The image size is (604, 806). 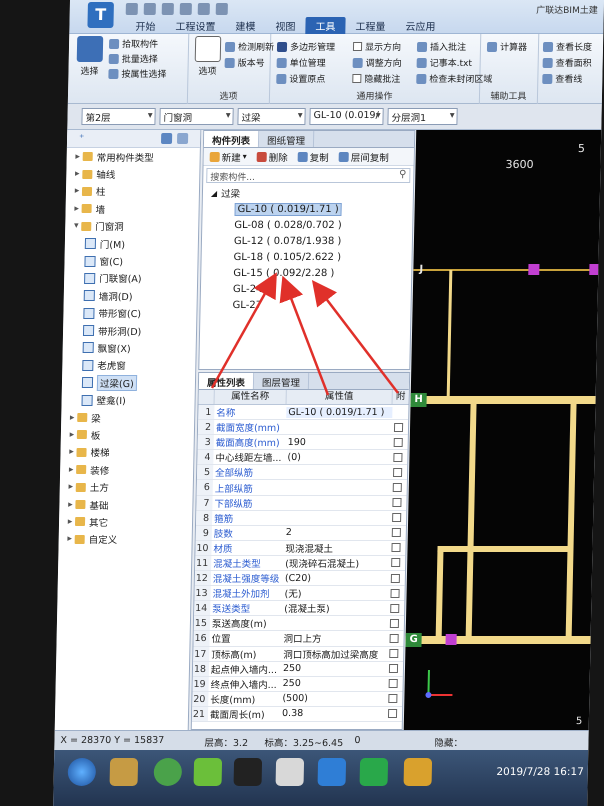 What do you see at coordinates (149, 9) in the screenshot?
I see `undo-icon` at bounding box center [149, 9].